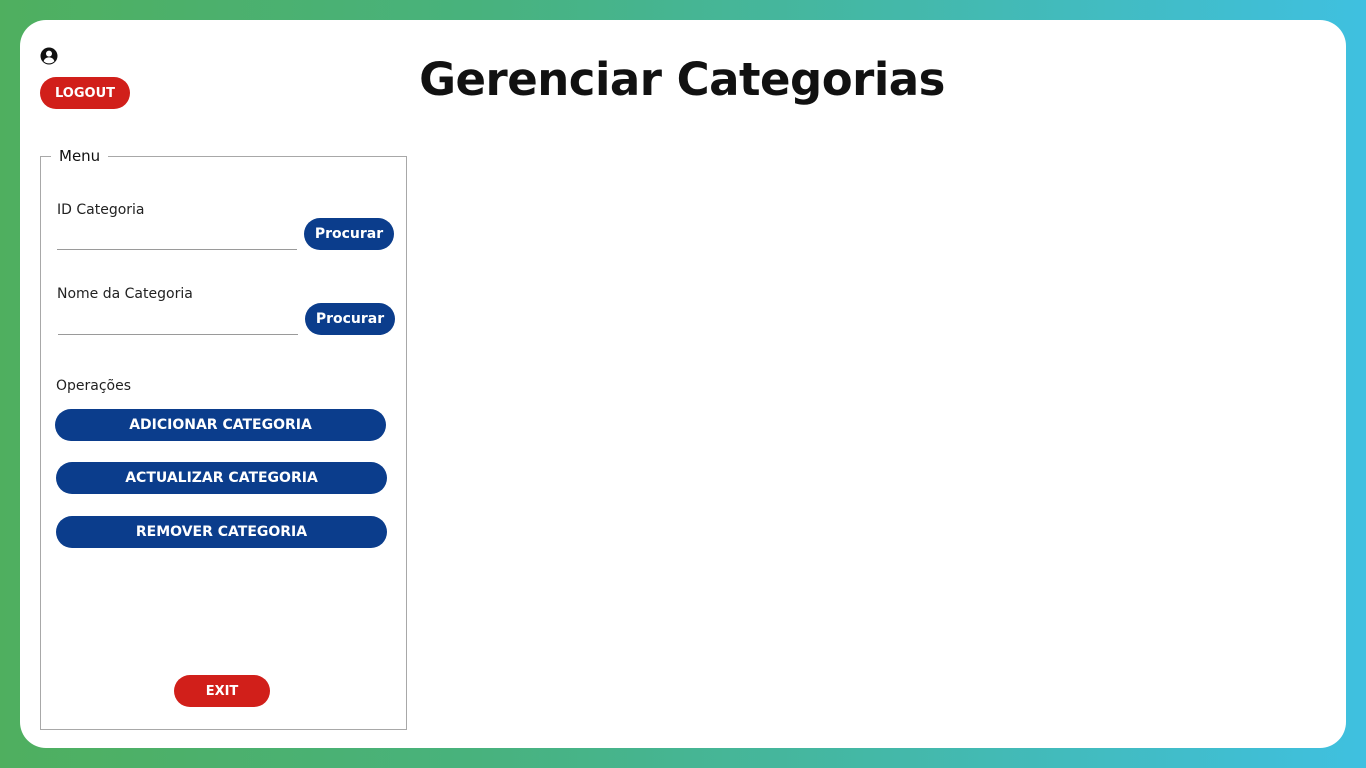 This screenshot has width=1366, height=768. What do you see at coordinates (221, 532) in the screenshot?
I see `remove-category-button: REMOVER CATEGORIA` at bounding box center [221, 532].